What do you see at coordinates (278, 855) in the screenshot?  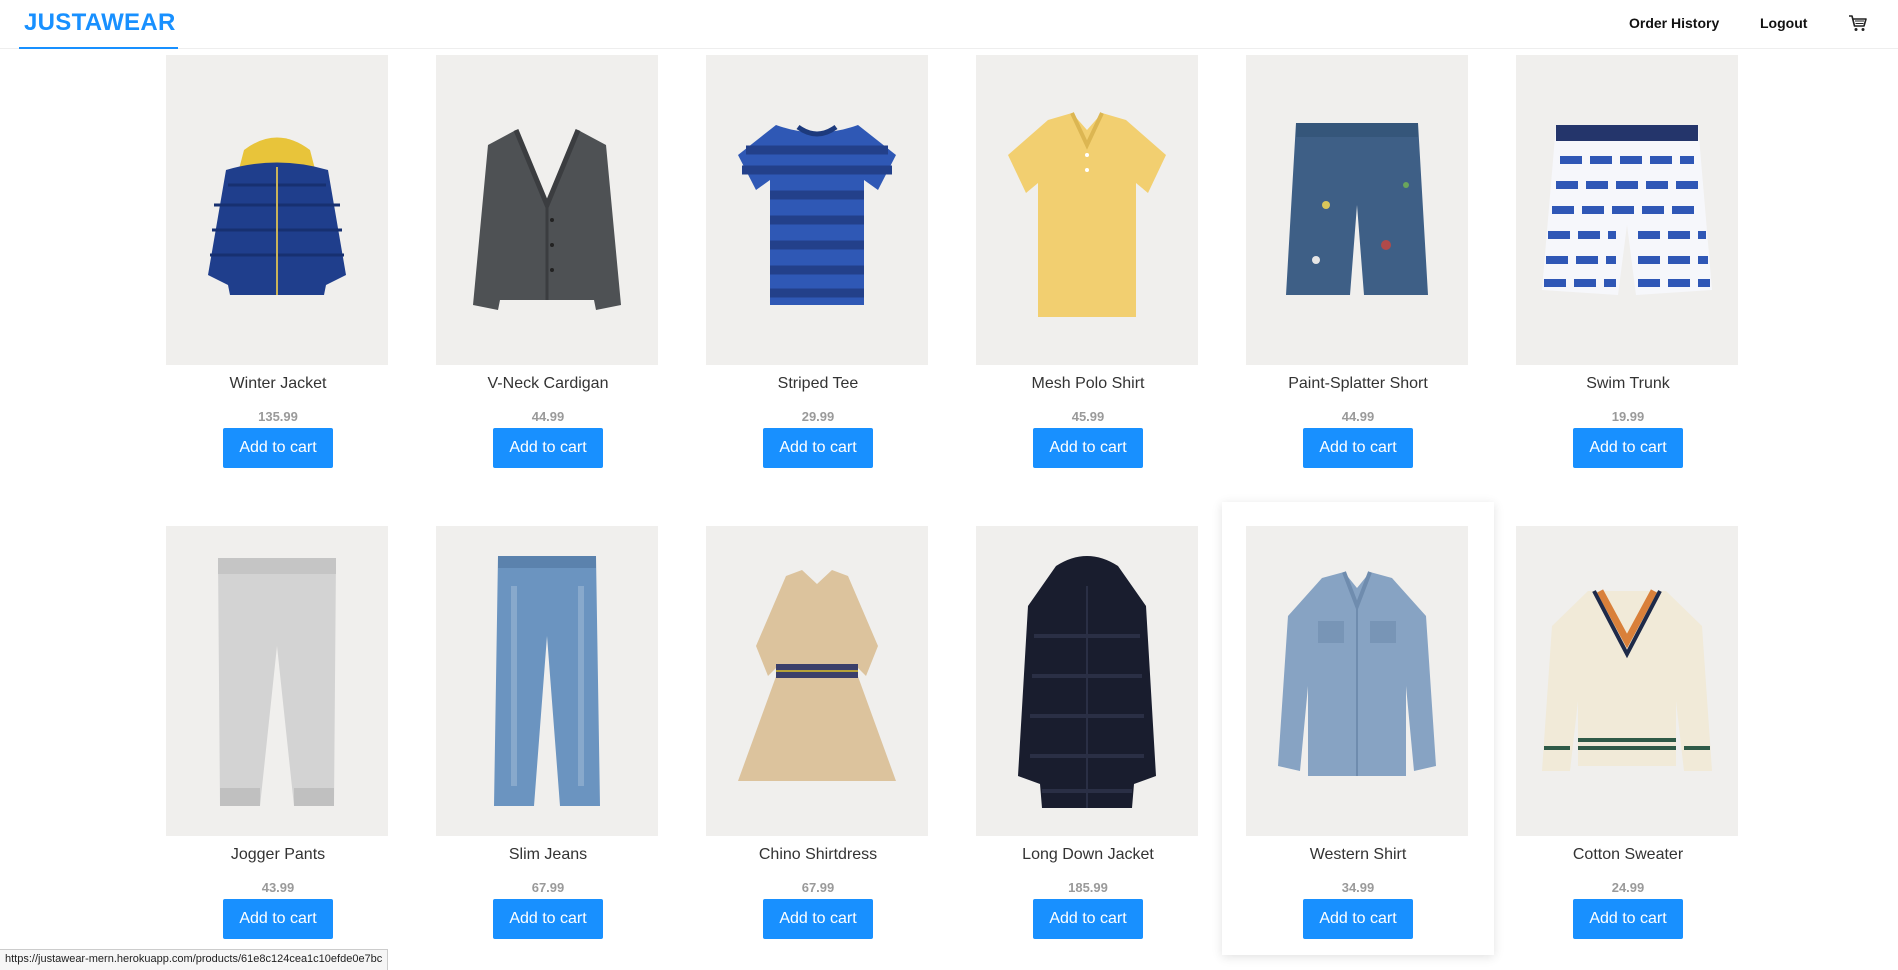 I see `product-name: Jogger Pants` at bounding box center [278, 855].